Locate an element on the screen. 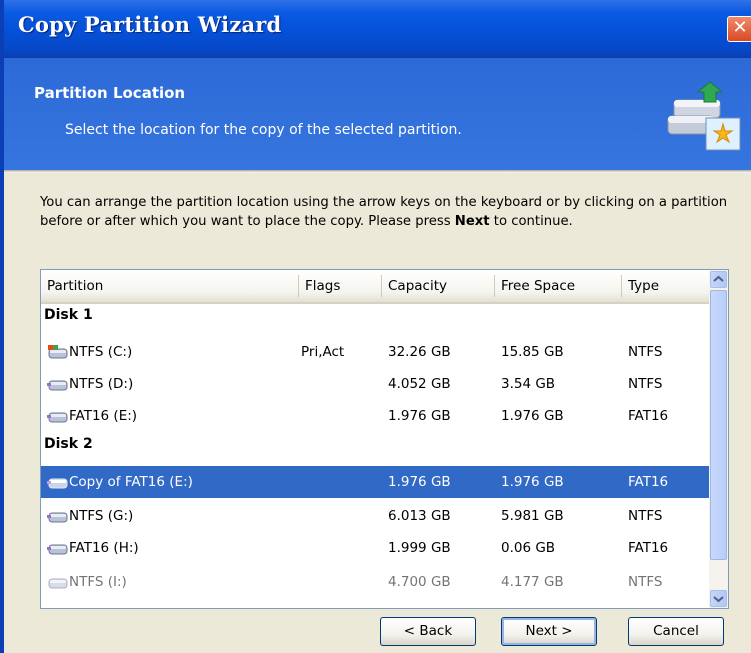  partition-name: NTFS (G:) is located at coordinates (101, 516).